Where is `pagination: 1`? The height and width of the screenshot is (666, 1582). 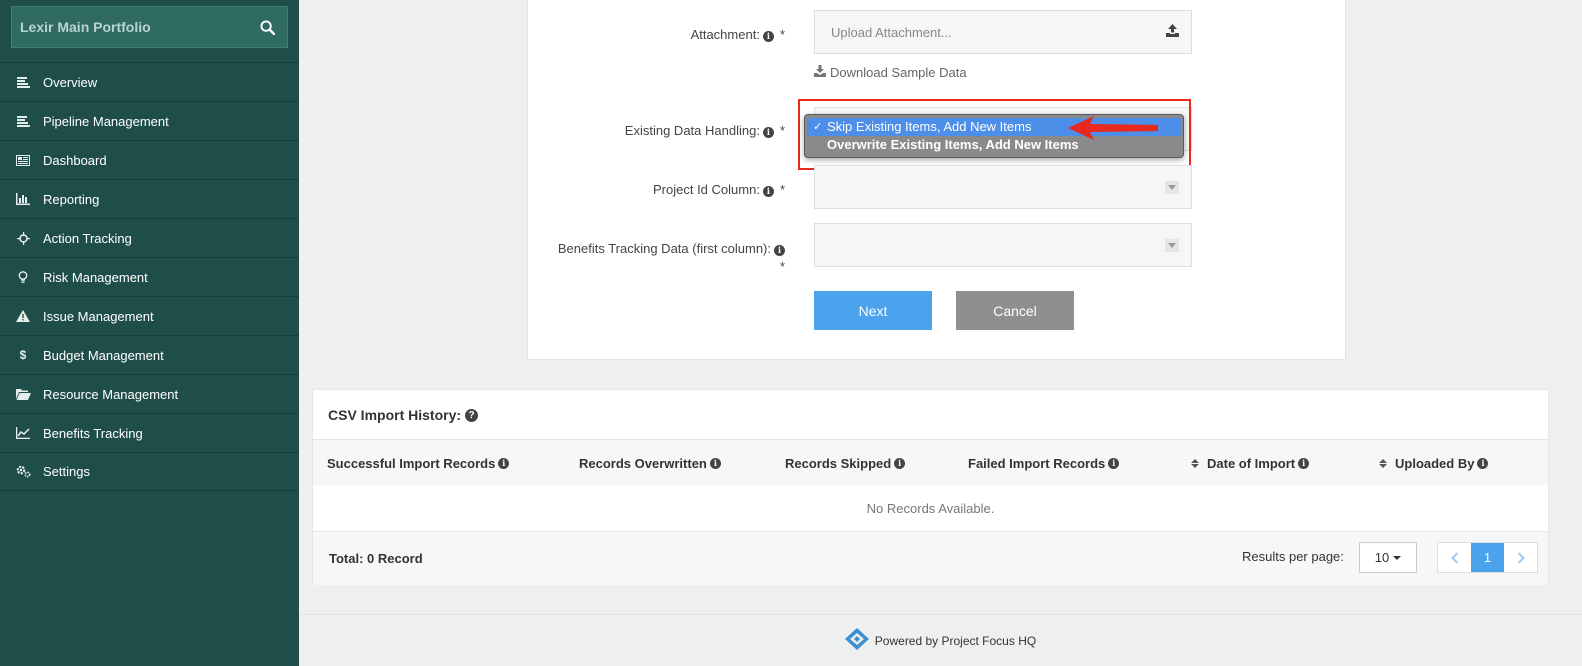 pagination: 1 is located at coordinates (1487, 557).